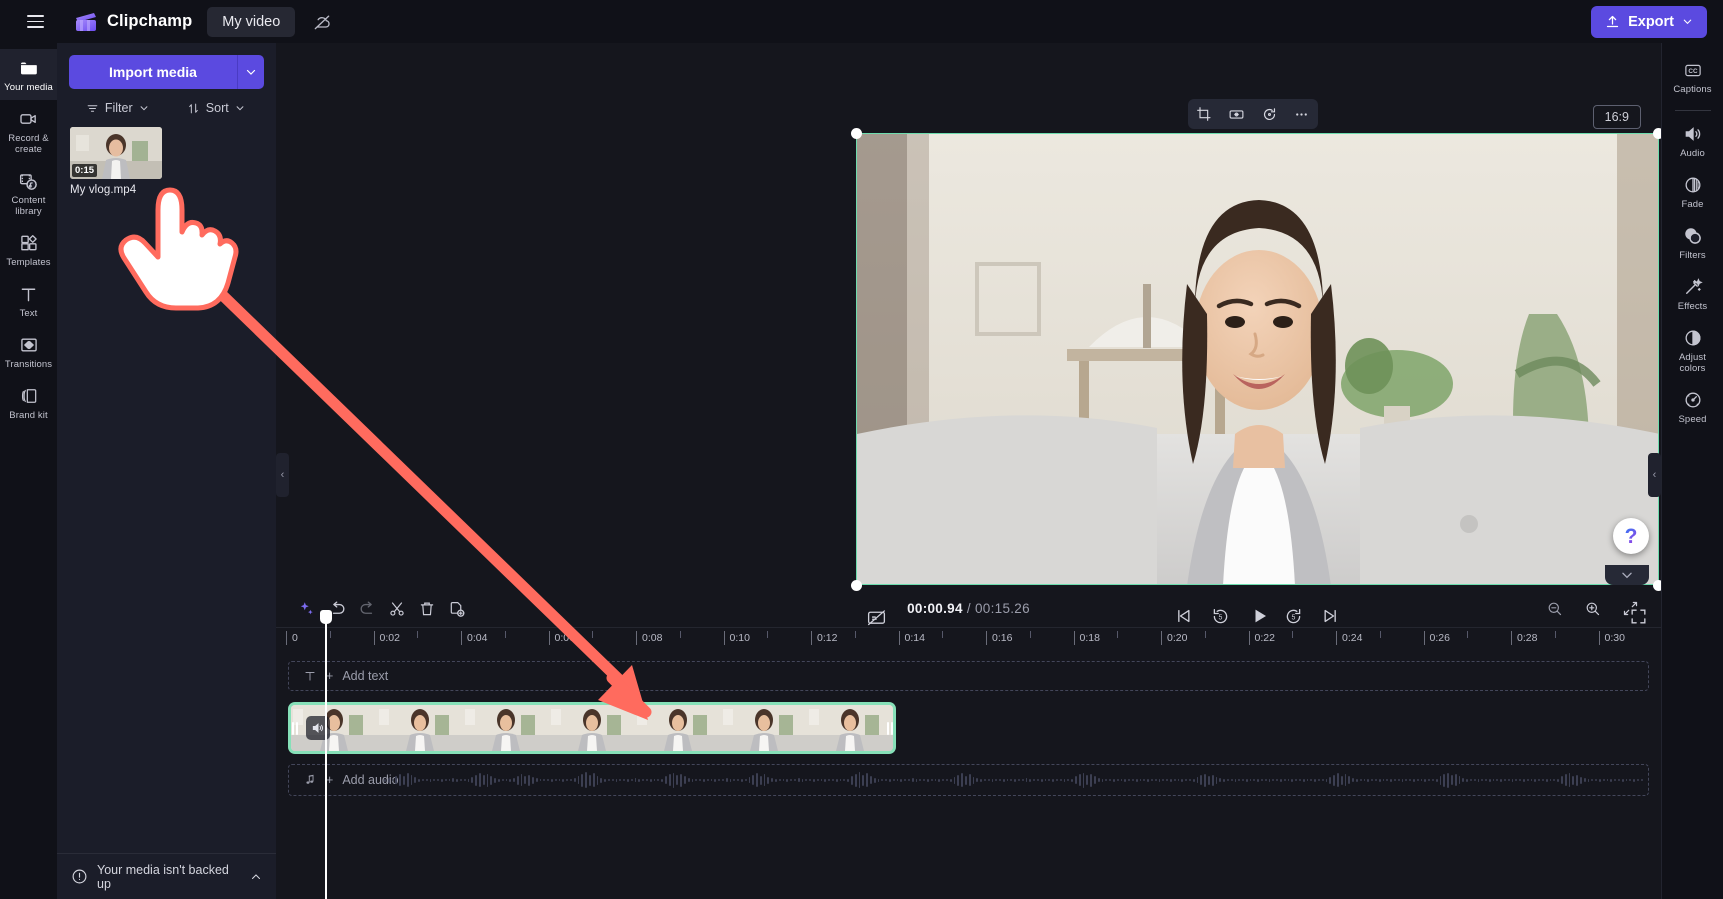 This screenshot has height=899, width=1723. Describe the element at coordinates (1631, 536) in the screenshot. I see `help-button: ?` at that location.